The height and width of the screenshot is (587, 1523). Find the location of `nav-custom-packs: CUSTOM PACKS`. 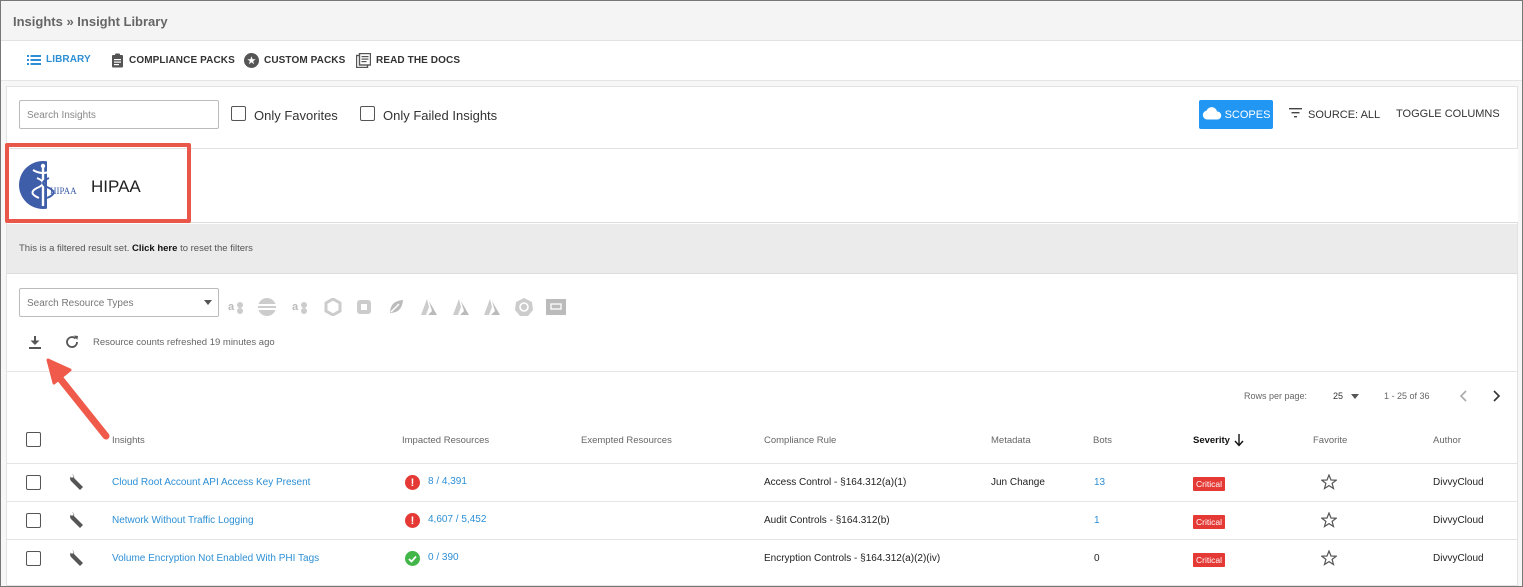

nav-custom-packs: CUSTOM PACKS is located at coordinates (294, 60).